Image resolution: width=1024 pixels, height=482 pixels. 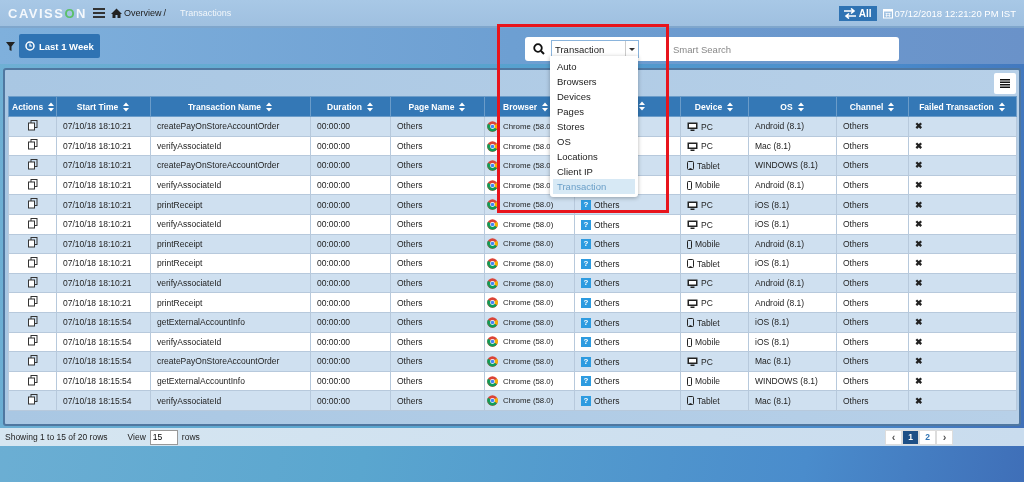 I want to click on home-icon, so click(x=116, y=13).